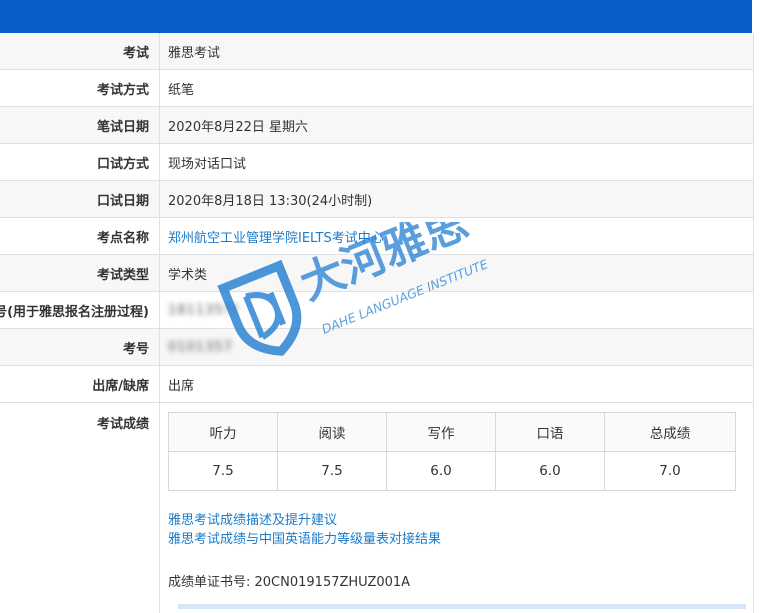 The height and width of the screenshot is (613, 770). Describe the element at coordinates (276, 236) in the screenshot. I see `test-centre-link: 郑州航空工业管理学院IELTS考试中心` at that location.